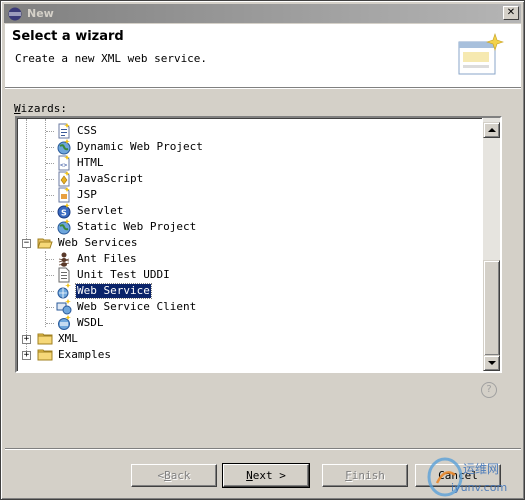 Image resolution: width=525 pixels, height=500 pixels. What do you see at coordinates (266, 475) in the screenshot?
I see `next-button: Next >` at bounding box center [266, 475].